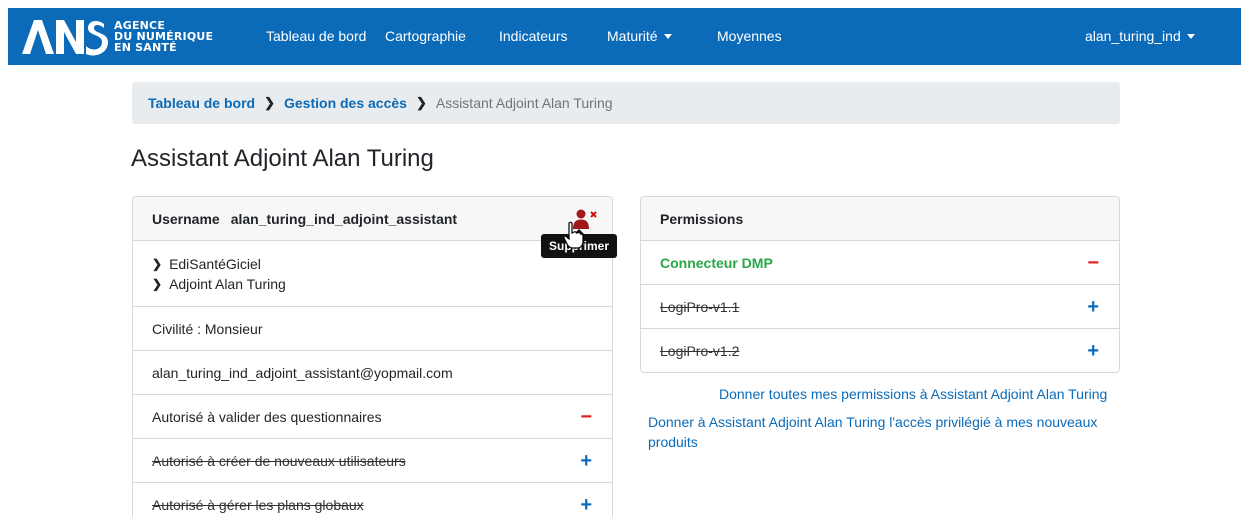 The height and width of the screenshot is (517, 1241). What do you see at coordinates (880, 307) in the screenshot?
I see `permission-row: LogiPro-v1.1 +` at bounding box center [880, 307].